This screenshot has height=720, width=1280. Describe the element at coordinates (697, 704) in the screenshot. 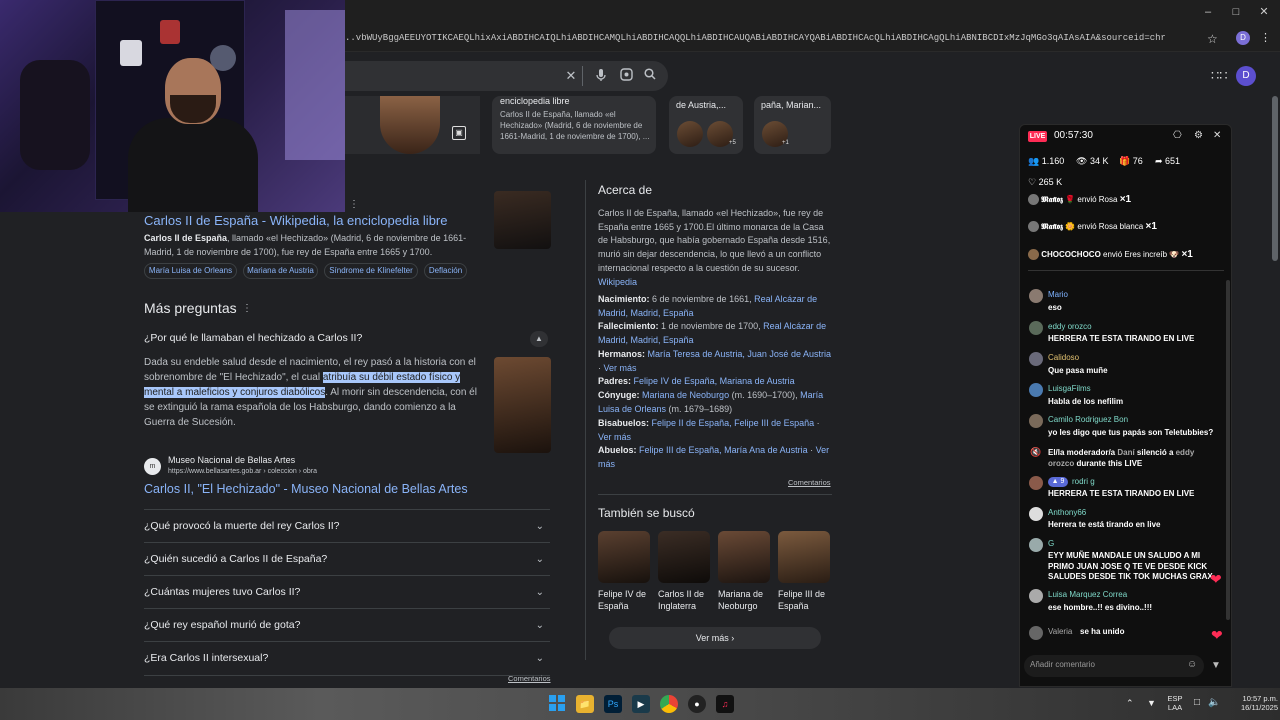

I see `obs-icon: ●` at that location.